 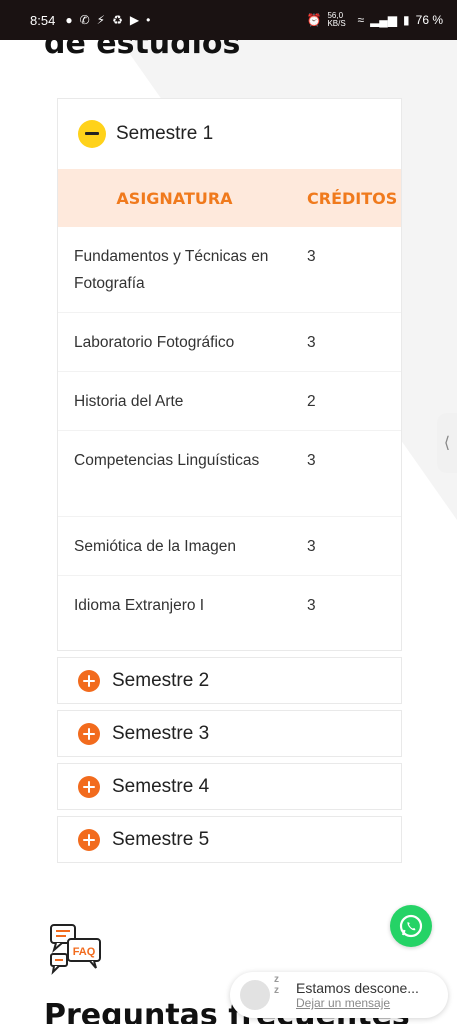 What do you see at coordinates (92, 134) in the screenshot?
I see `collapse-icon` at bounding box center [92, 134].